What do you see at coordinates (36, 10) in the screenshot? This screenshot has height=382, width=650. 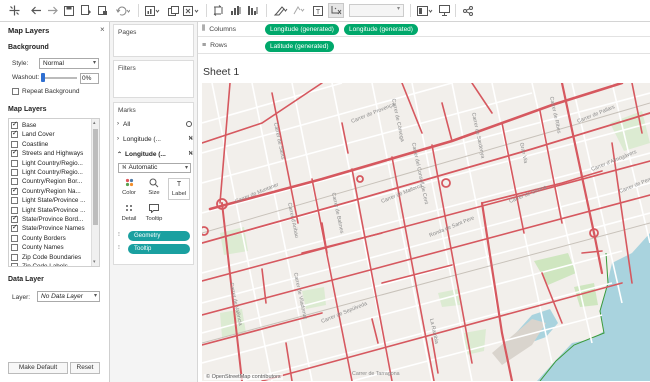 I see `back-icon` at bounding box center [36, 10].